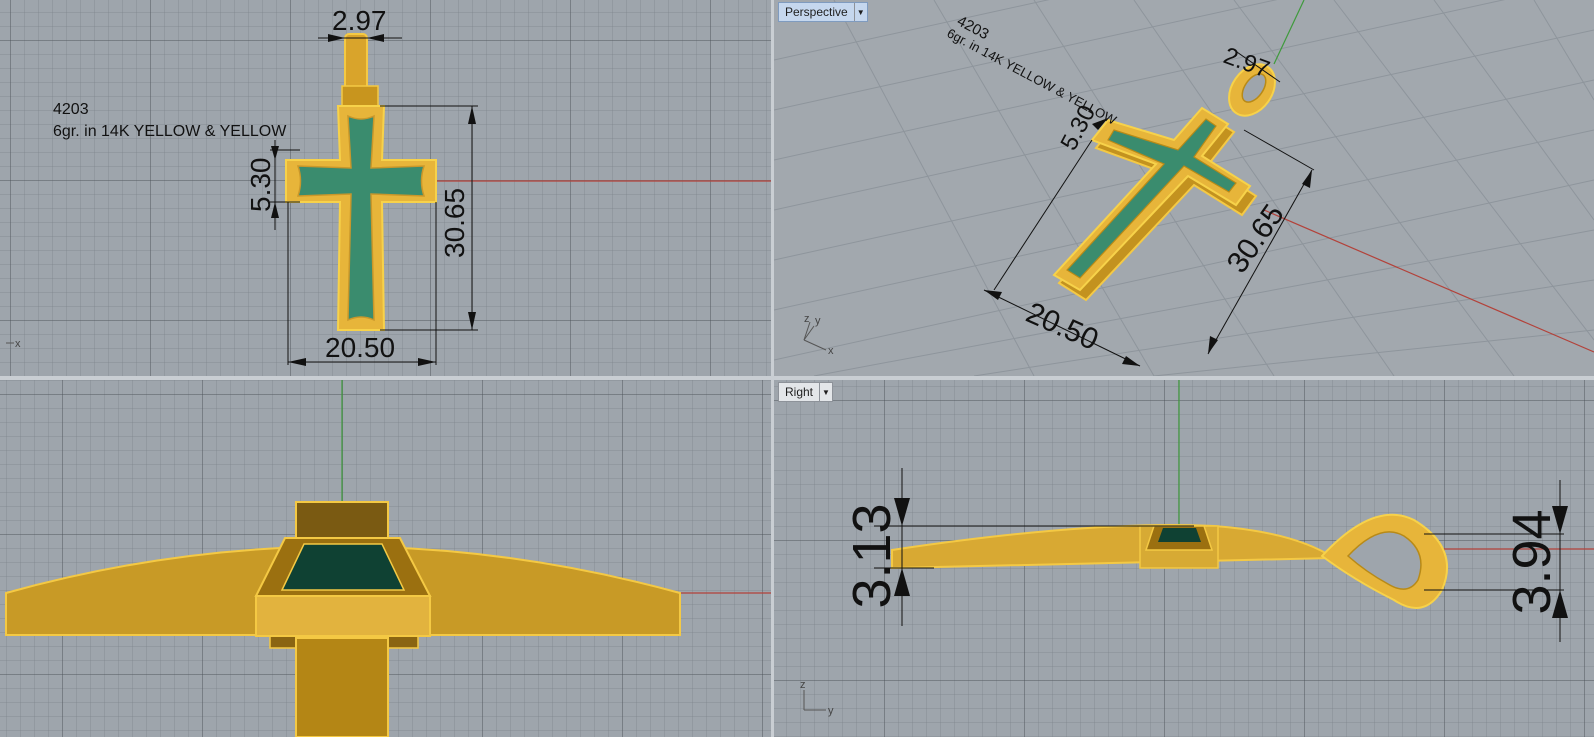 The image size is (1594, 737). Describe the element at coordinates (71, 109) in the screenshot. I see `note-line-1: 4203` at that location.